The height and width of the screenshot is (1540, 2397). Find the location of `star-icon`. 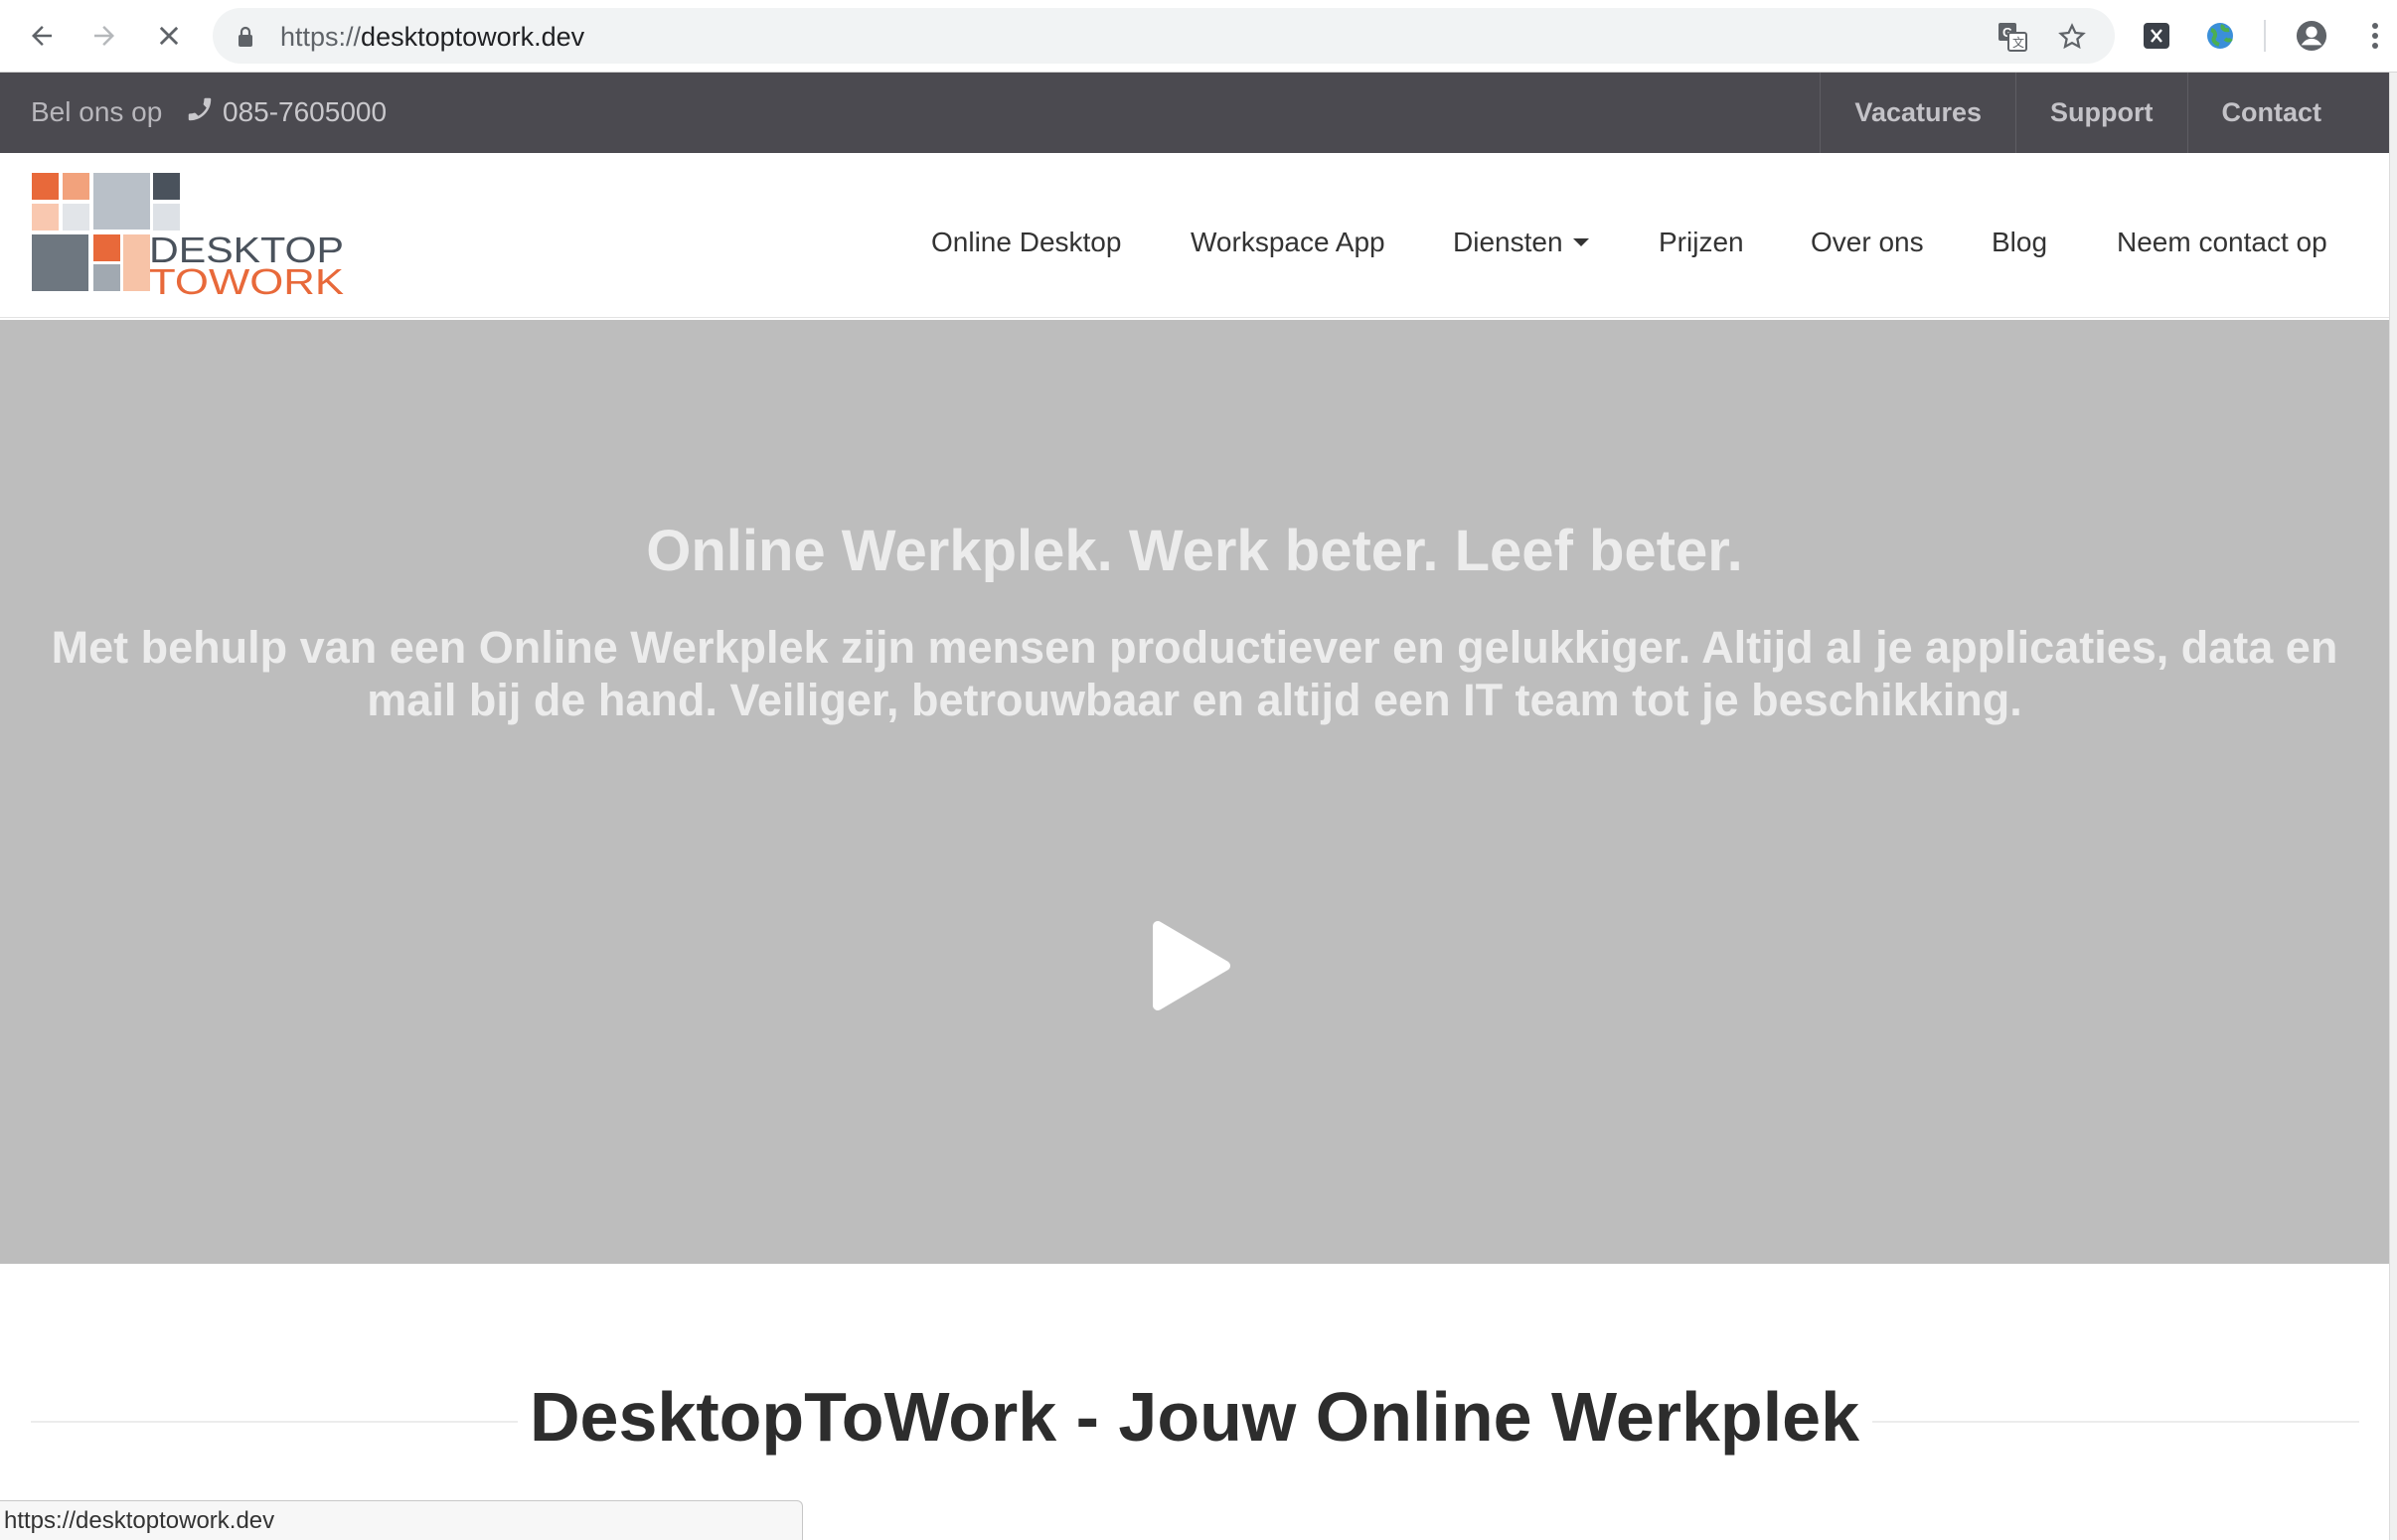

star-icon is located at coordinates (2072, 37).